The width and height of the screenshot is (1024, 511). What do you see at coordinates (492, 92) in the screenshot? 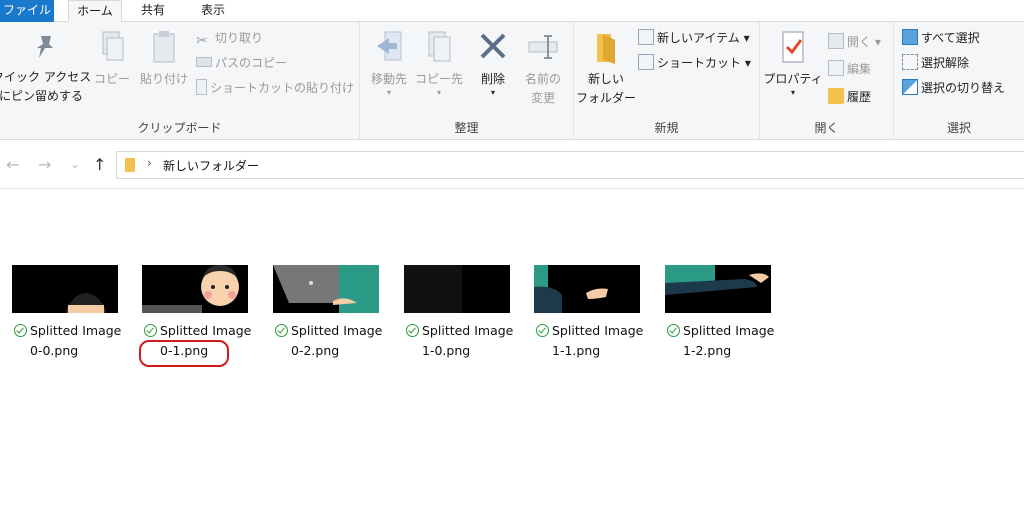
I see `delete-dropdown-icon: ▾` at bounding box center [492, 92].